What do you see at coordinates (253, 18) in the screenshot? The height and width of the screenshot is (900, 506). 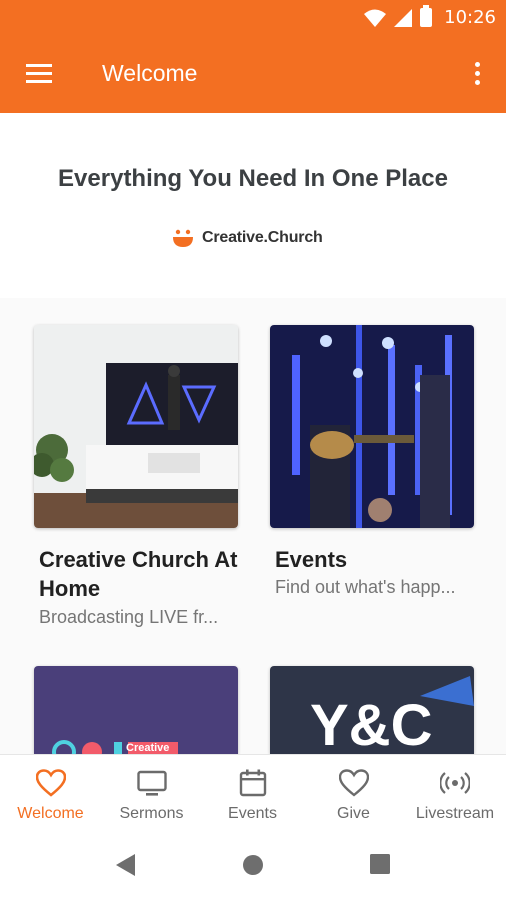 I see `status-bar: 10:26` at bounding box center [253, 18].